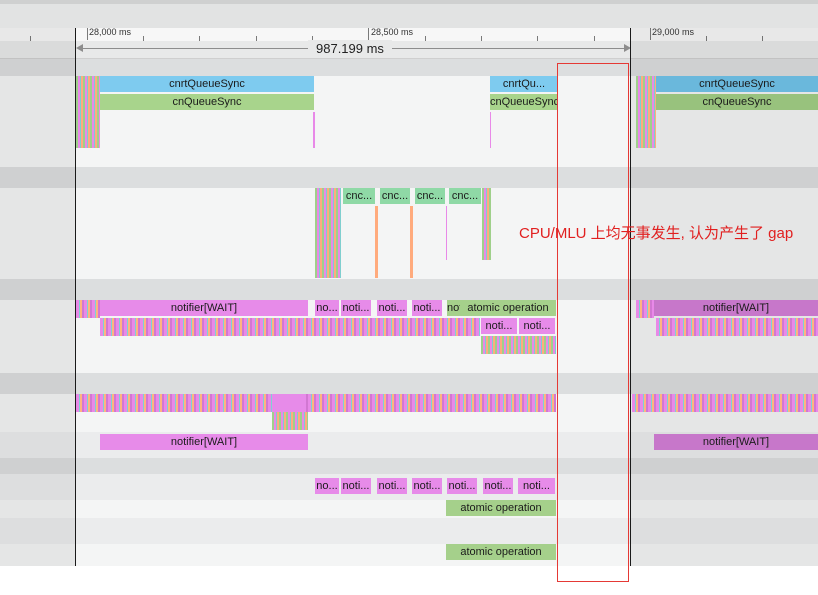 The height and width of the screenshot is (595, 818). Describe the element at coordinates (409, 14) in the screenshot. I see `timeline-header` at that location.